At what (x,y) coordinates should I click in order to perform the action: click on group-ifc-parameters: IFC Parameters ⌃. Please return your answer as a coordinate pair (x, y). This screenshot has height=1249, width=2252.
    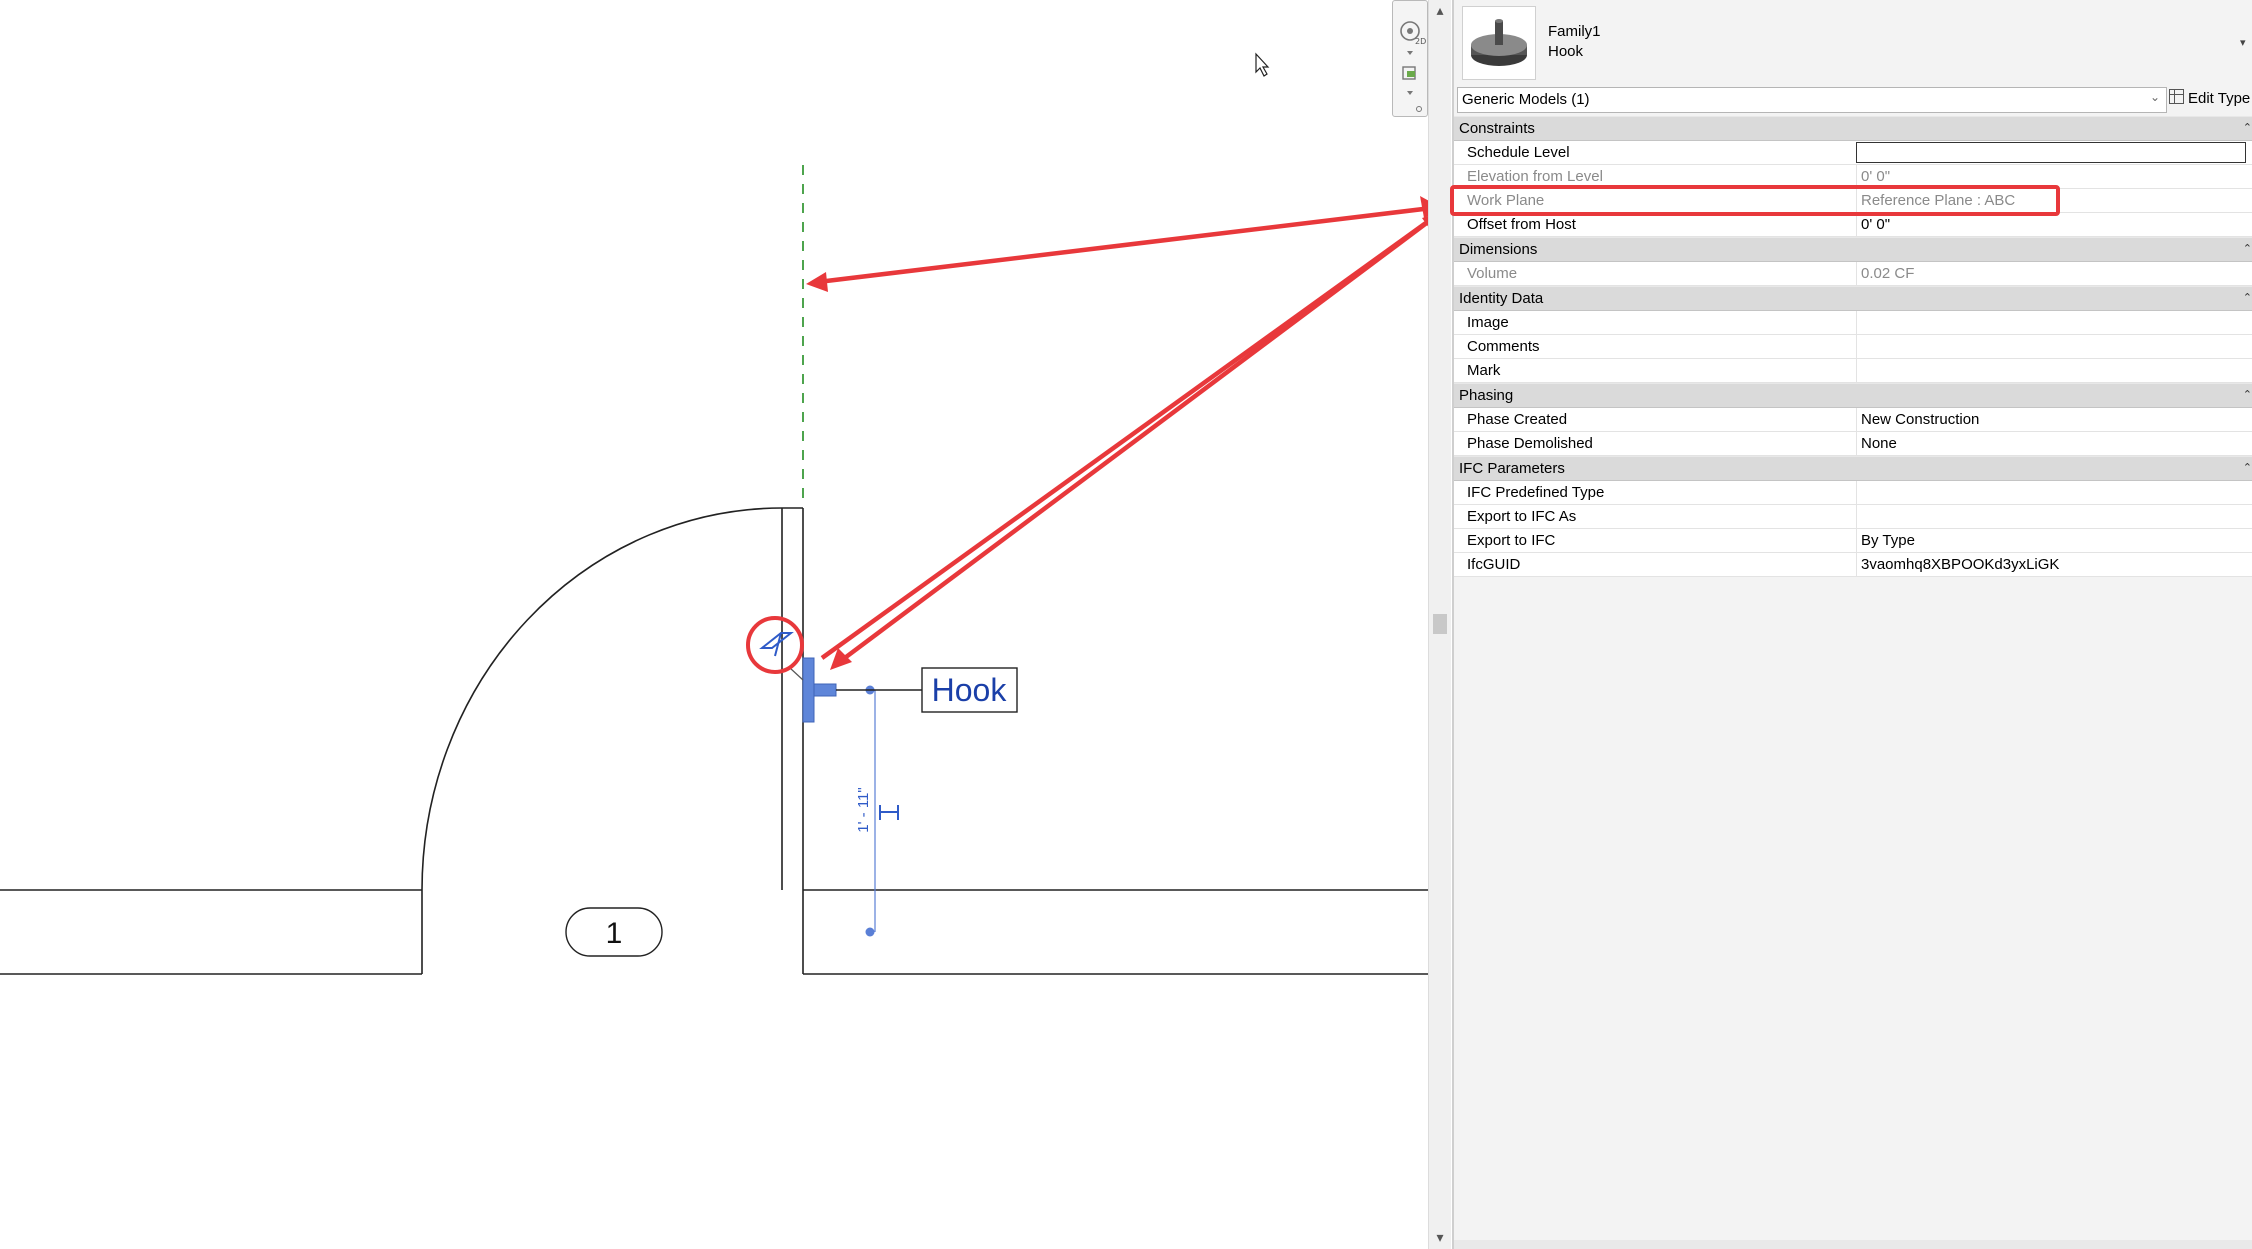
    Looking at the image, I should click on (1853, 468).